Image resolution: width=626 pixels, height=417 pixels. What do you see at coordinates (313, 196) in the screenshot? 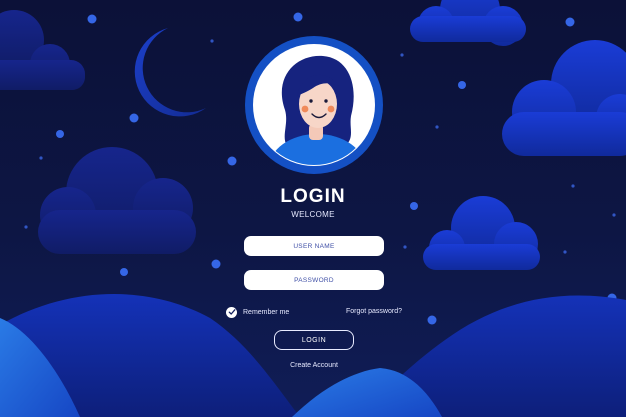
I see `page-title: LOGIN` at bounding box center [313, 196].